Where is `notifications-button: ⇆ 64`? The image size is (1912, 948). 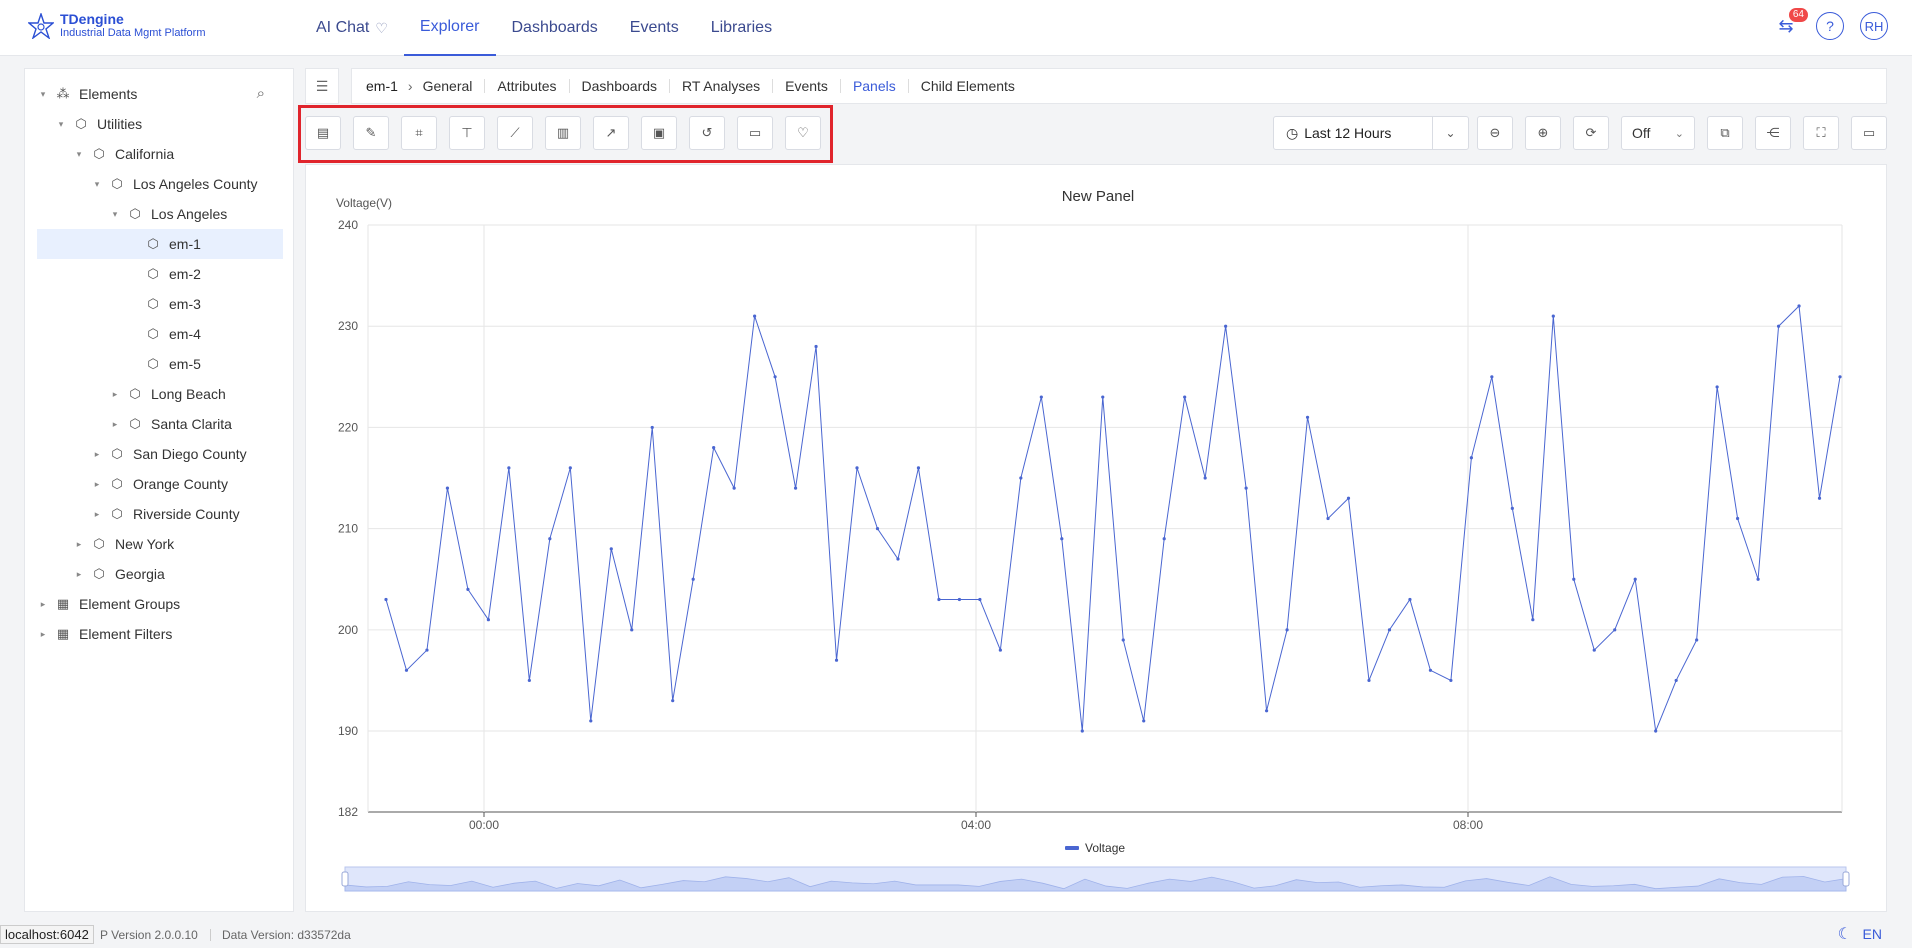
notifications-button: ⇆ 64 is located at coordinates (1790, 24).